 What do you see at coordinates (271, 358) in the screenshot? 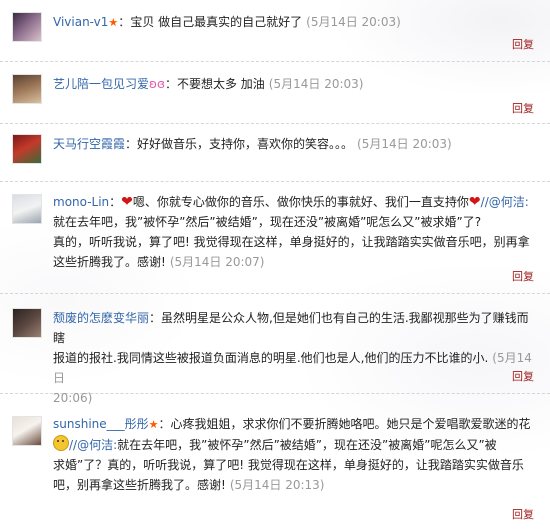
I see `comment-text: 报道的报社.我同情这些被报道负面消息的明星.他们也是人,他们的压力不比谁的小.` at bounding box center [271, 358].